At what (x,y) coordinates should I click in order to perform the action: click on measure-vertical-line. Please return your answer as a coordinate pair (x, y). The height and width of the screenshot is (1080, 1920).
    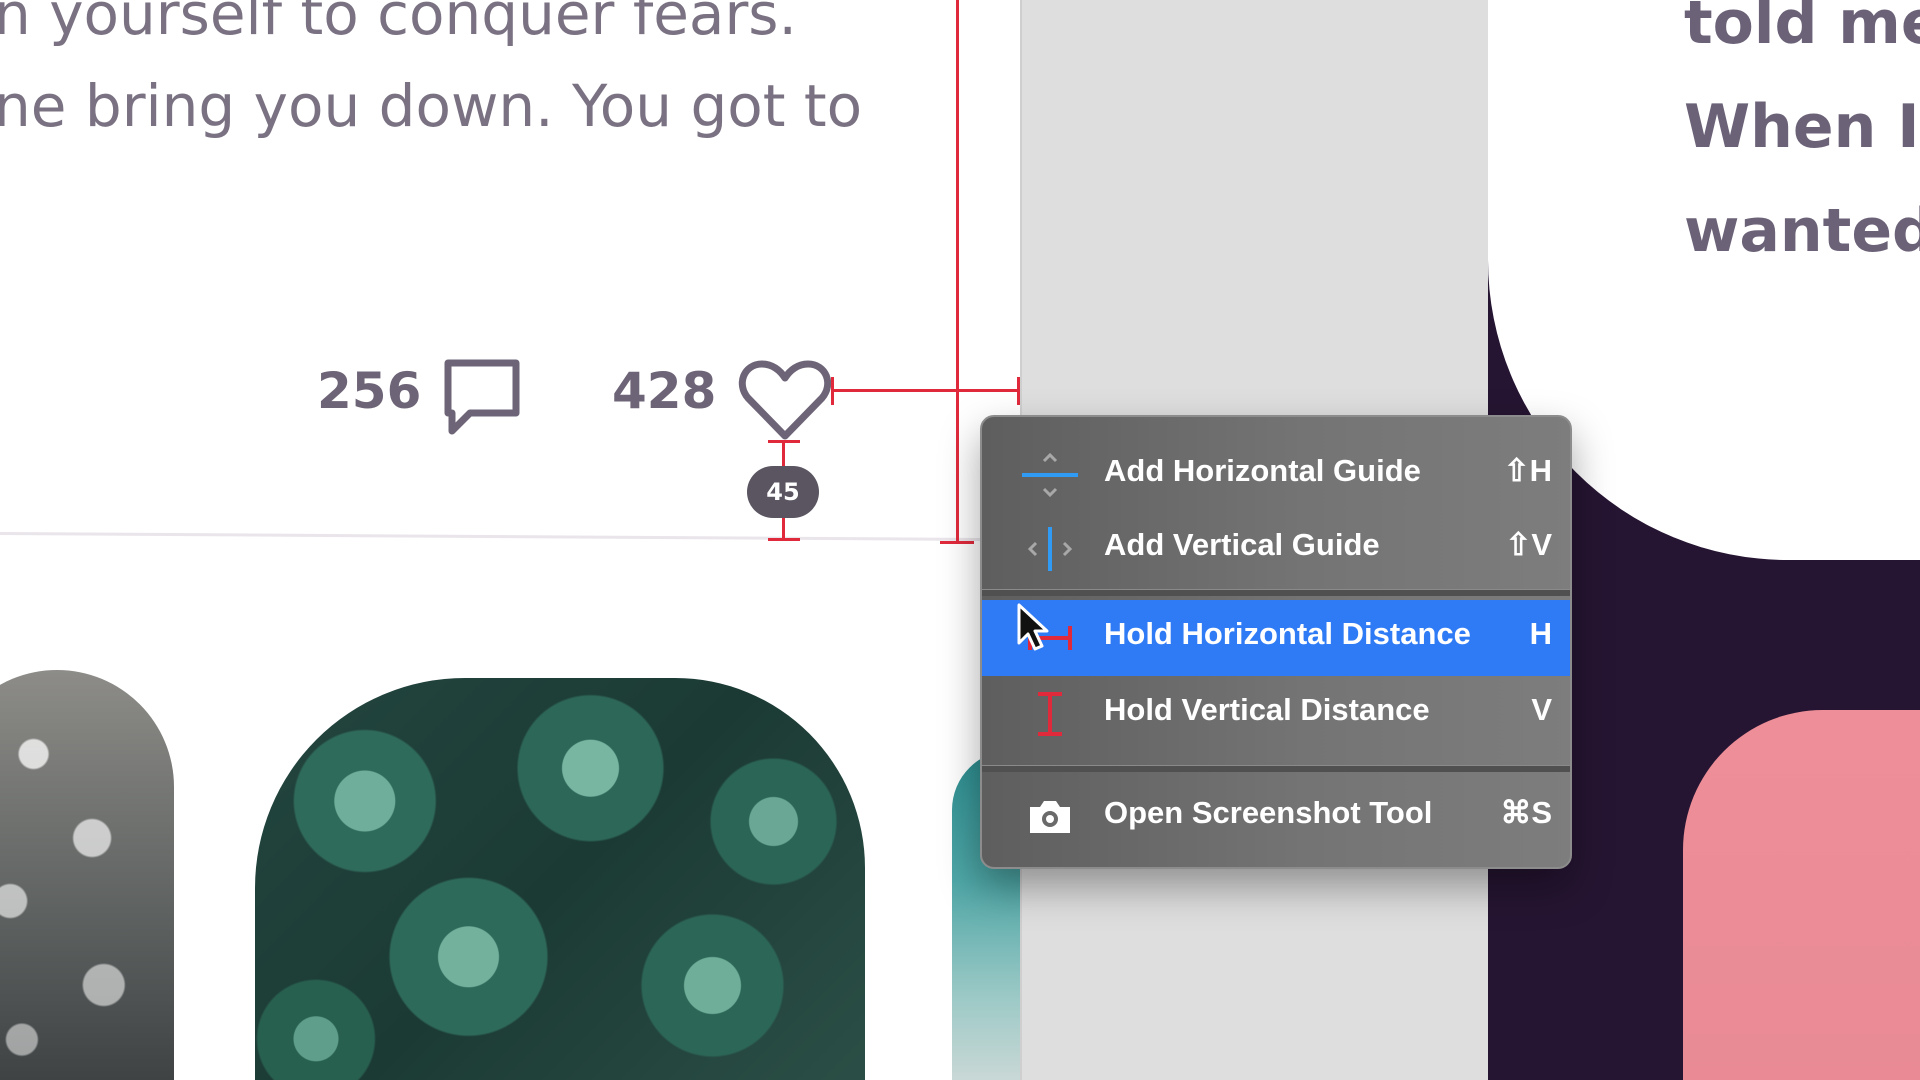
    Looking at the image, I should click on (957, 272).